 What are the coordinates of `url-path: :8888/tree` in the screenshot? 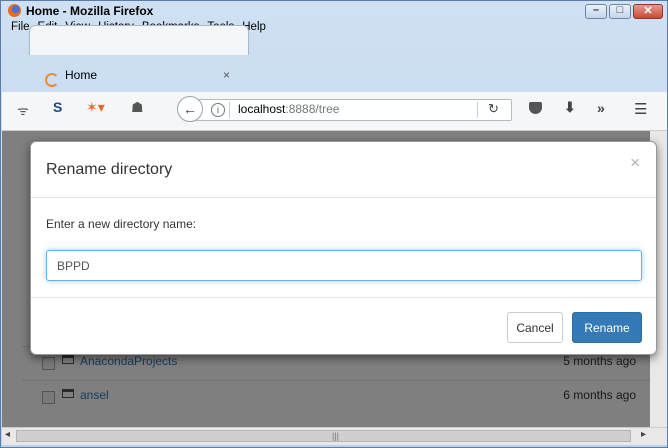 It's located at (312, 109).